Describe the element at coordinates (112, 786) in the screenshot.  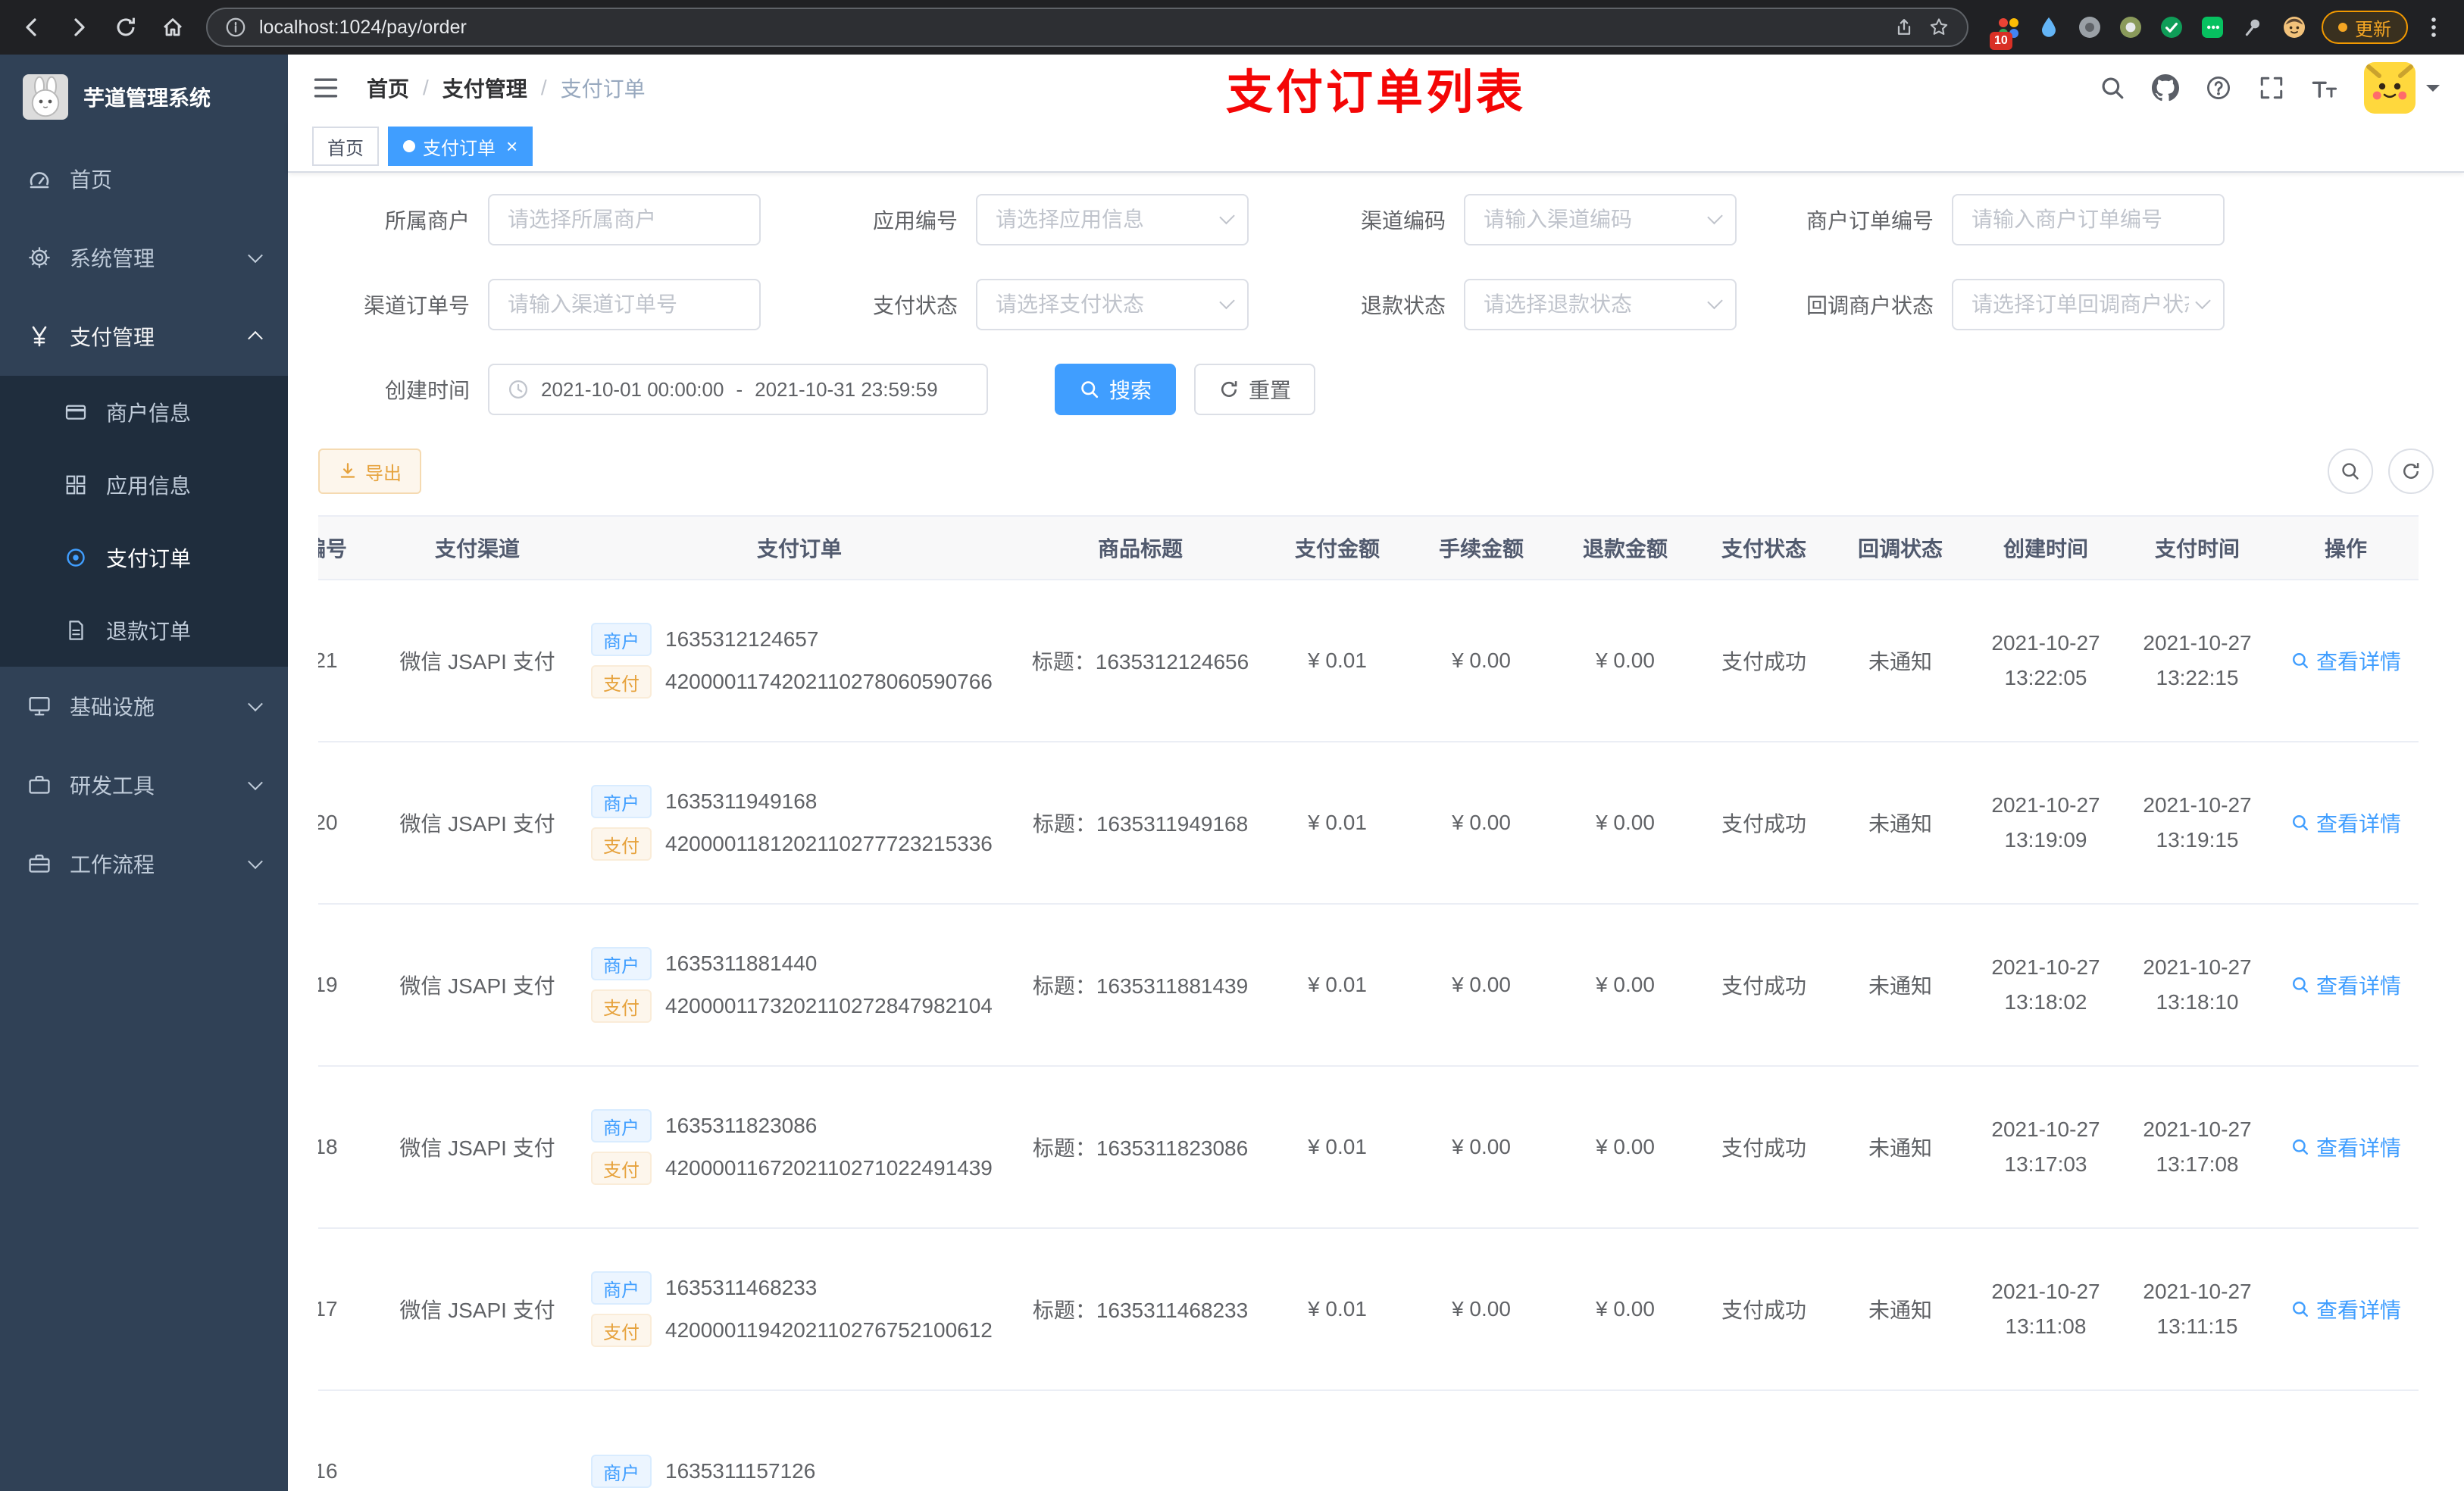
I see `sidebar-item-label: 研发工具` at that location.